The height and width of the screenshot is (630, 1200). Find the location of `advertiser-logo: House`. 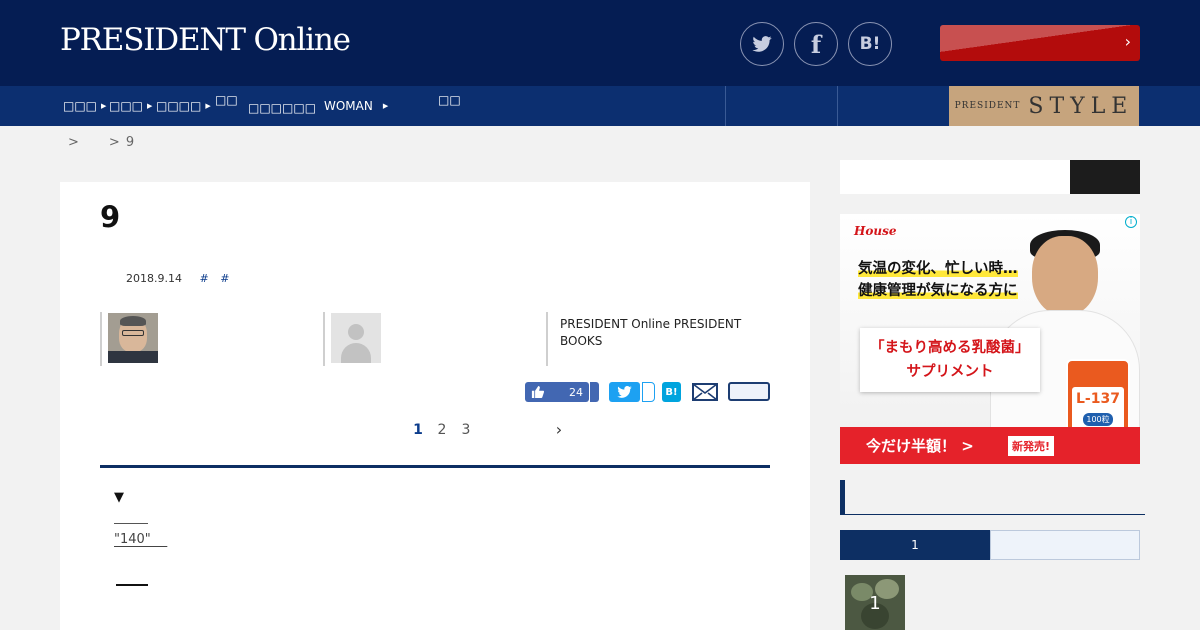

advertiser-logo: House is located at coordinates (875, 231).